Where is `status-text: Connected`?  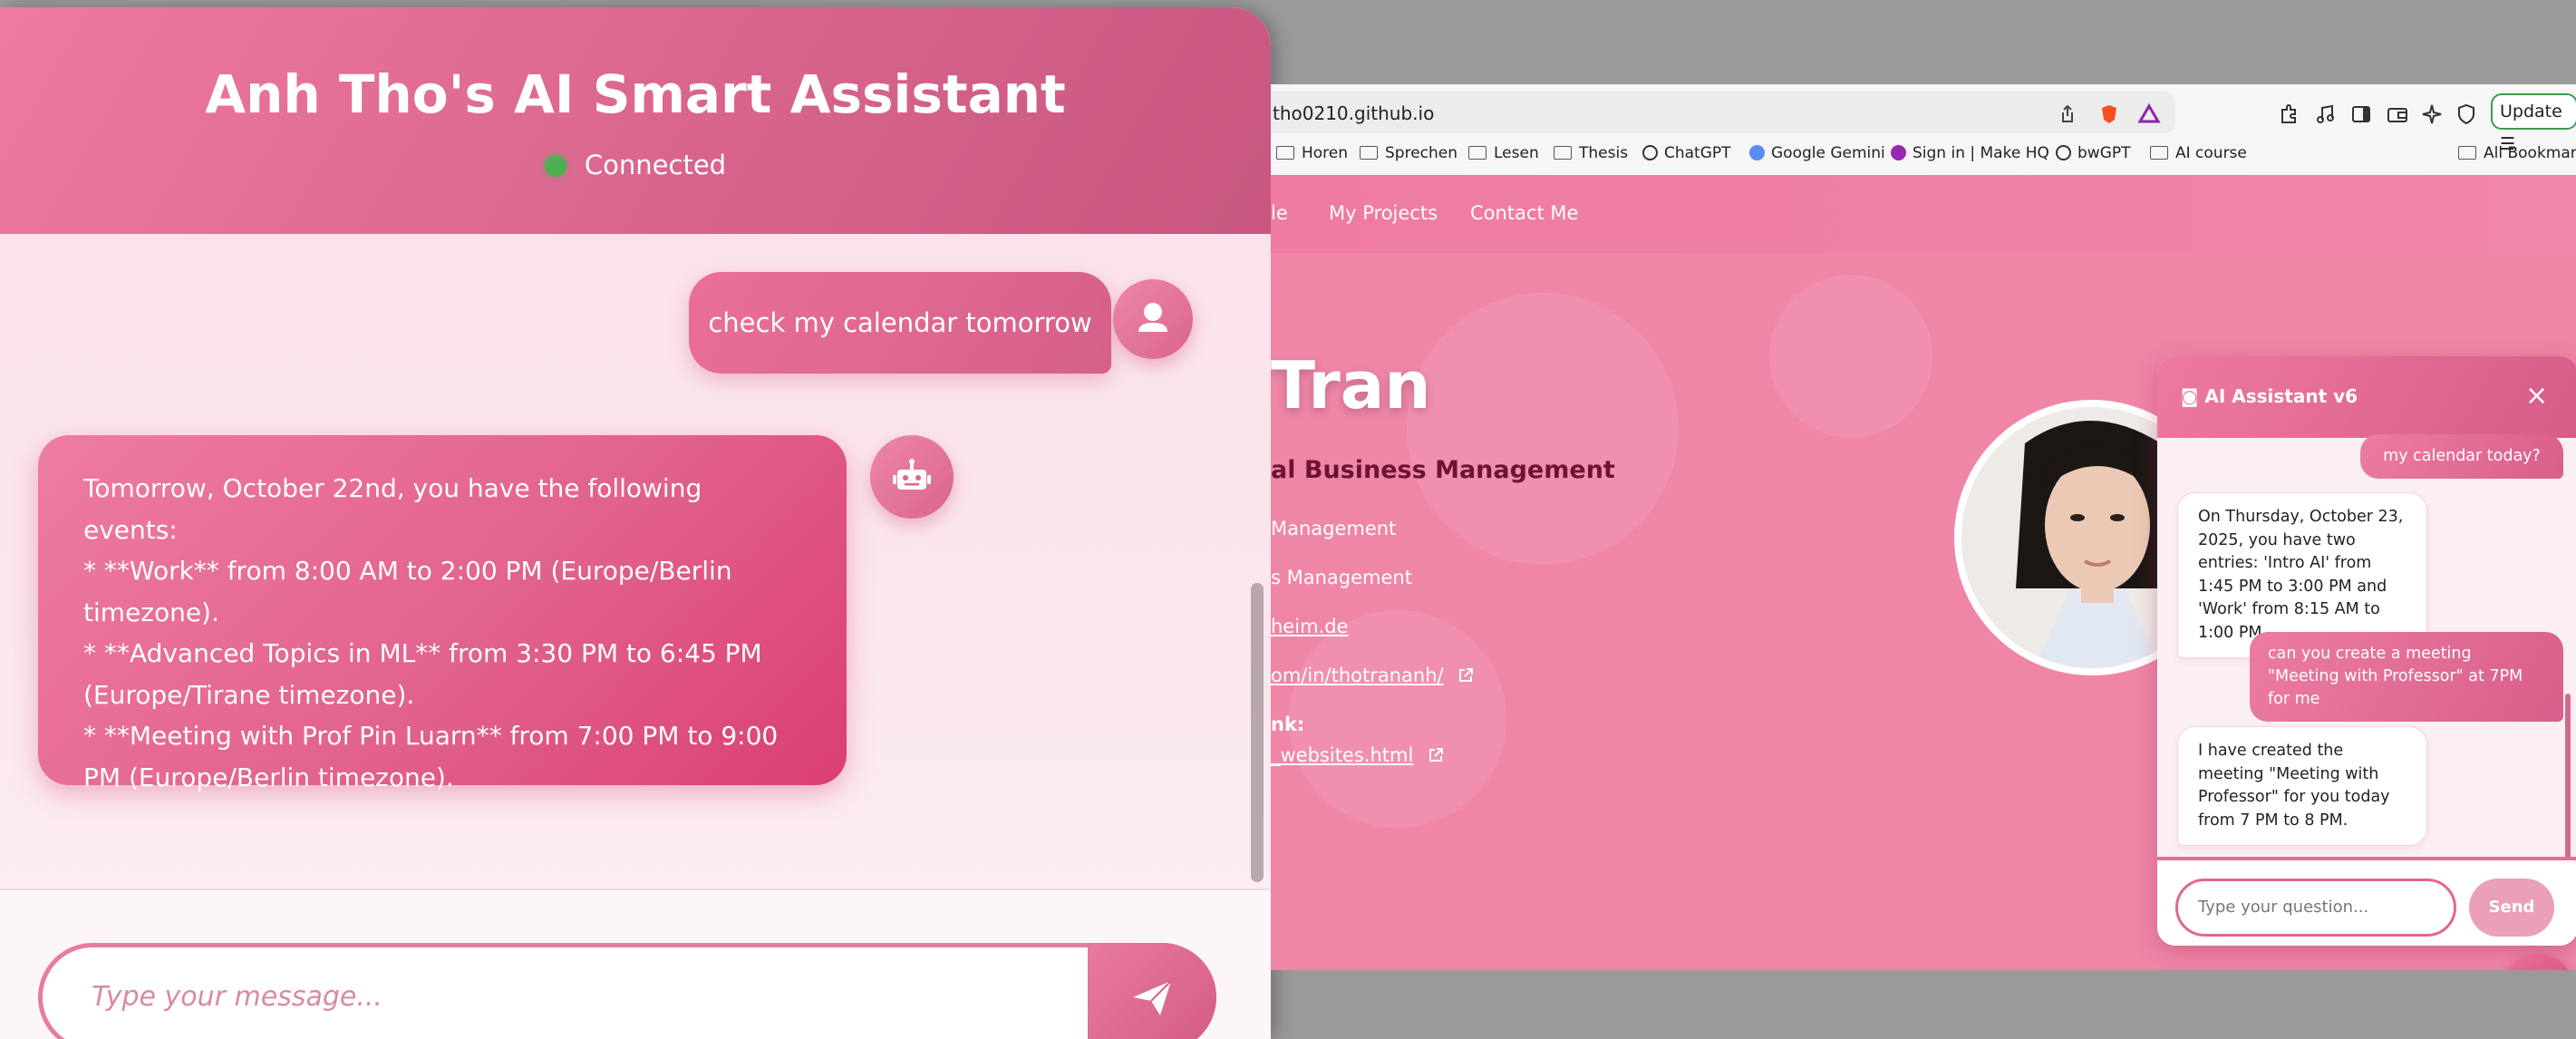 status-text: Connected is located at coordinates (655, 165).